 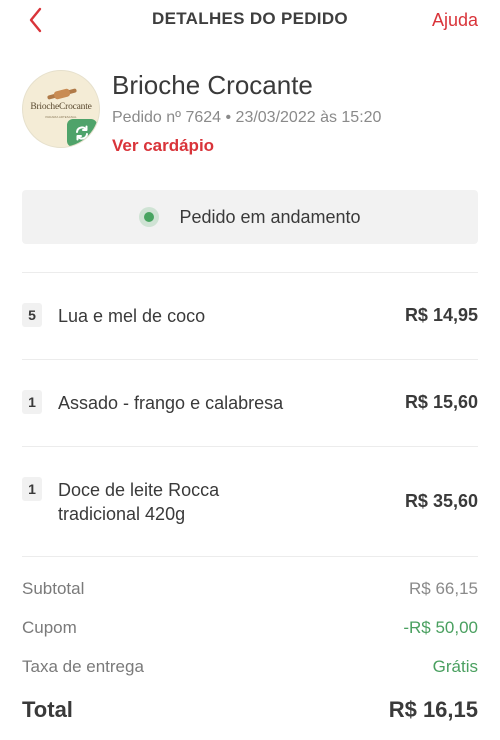 What do you see at coordinates (250, 630) in the screenshot?
I see `coupon-row: Cupom -R$ 50,00` at bounding box center [250, 630].